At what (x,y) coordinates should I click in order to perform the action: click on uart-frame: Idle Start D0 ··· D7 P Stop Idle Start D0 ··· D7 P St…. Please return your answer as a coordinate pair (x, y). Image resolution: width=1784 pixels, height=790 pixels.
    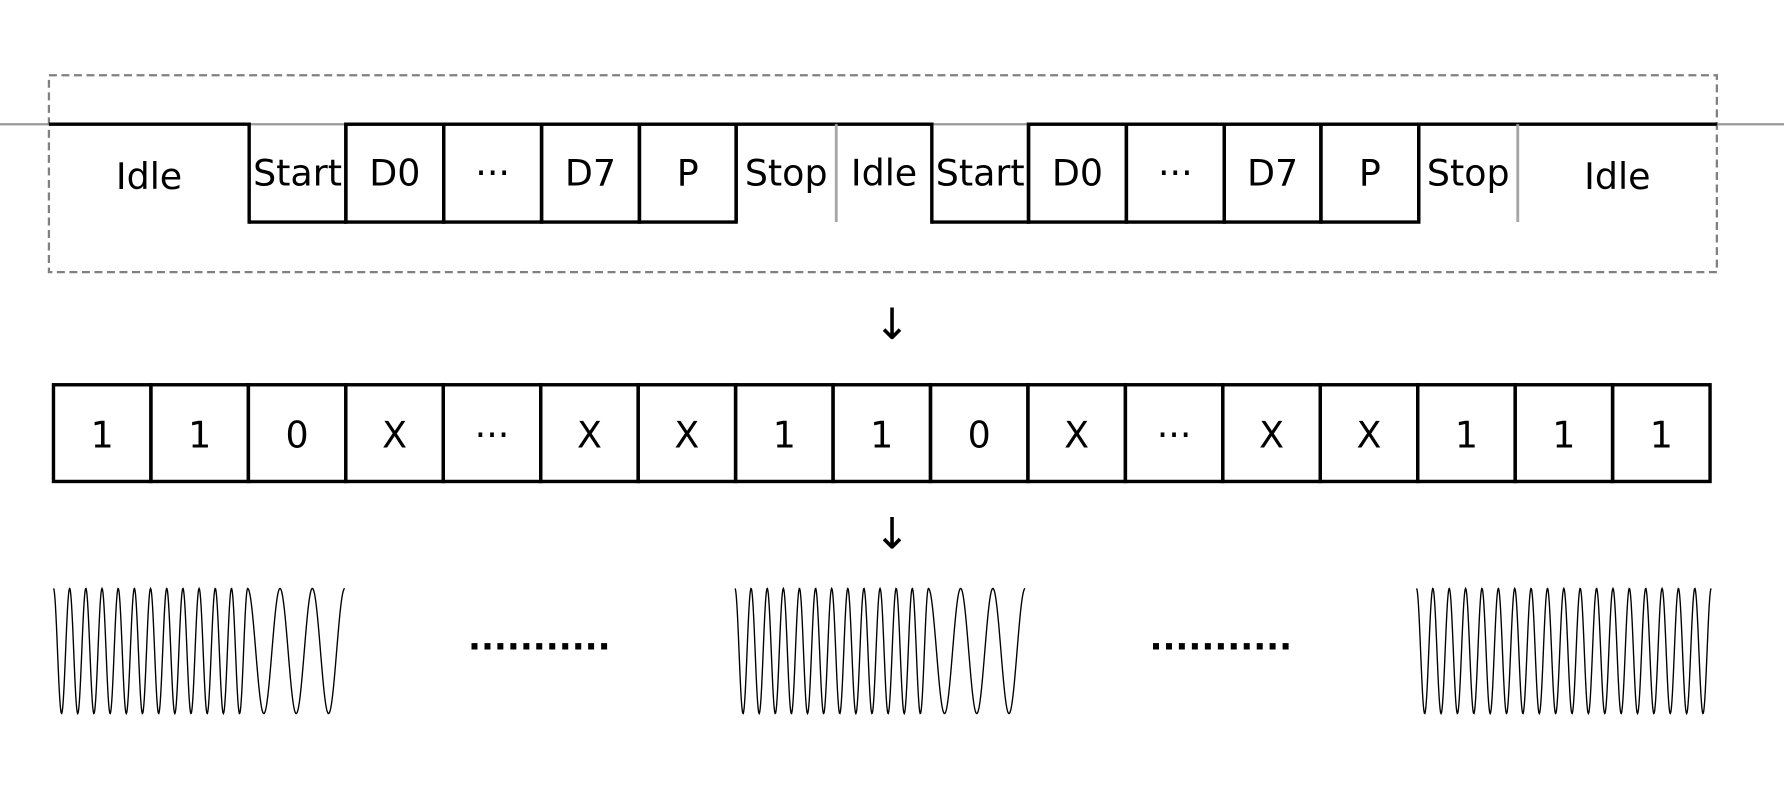
    Looking at the image, I should click on (882, 173).